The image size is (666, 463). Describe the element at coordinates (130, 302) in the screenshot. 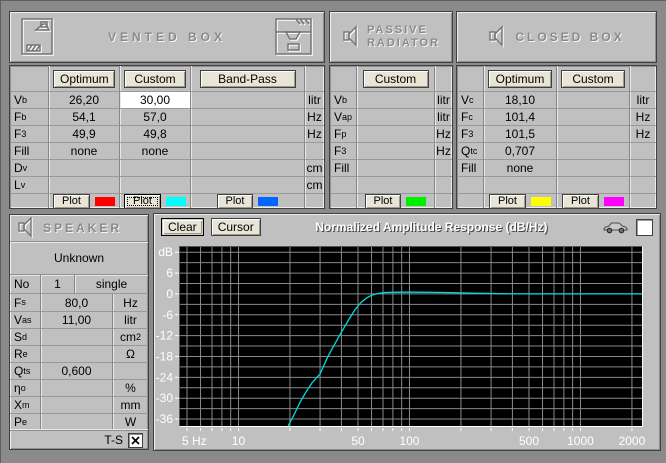

I see `spk-fs-unit: Hz` at that location.